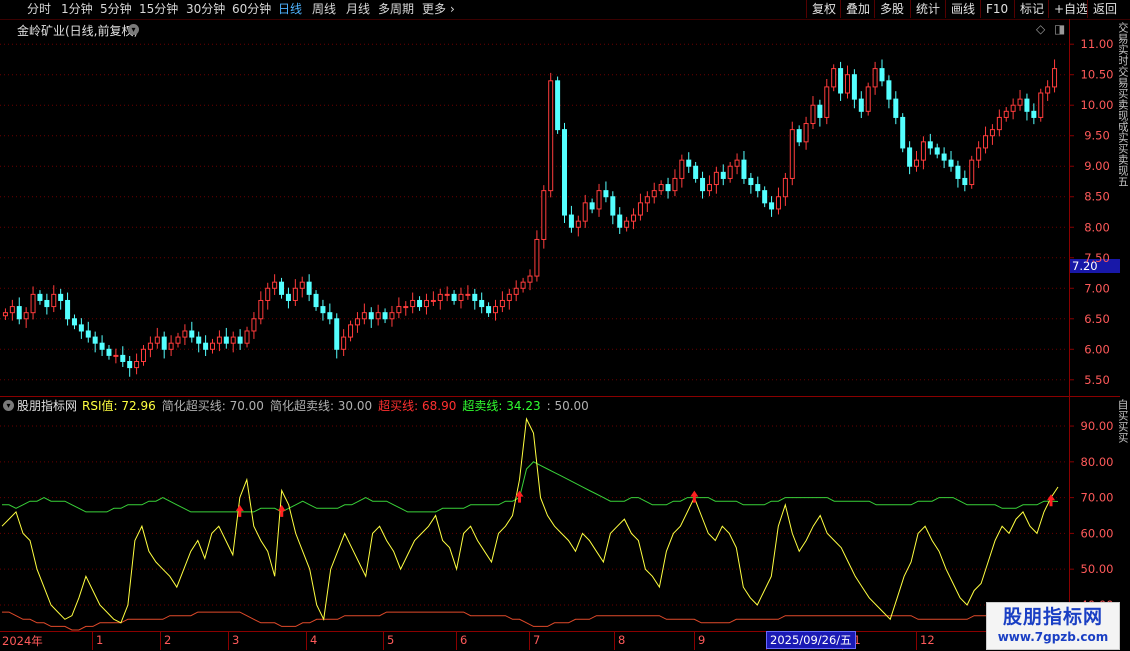 Image resolution: width=1130 pixels, height=651 pixels. What do you see at coordinates (100, 640) in the screenshot?
I see `x-tick-label: 1` at bounding box center [100, 640].